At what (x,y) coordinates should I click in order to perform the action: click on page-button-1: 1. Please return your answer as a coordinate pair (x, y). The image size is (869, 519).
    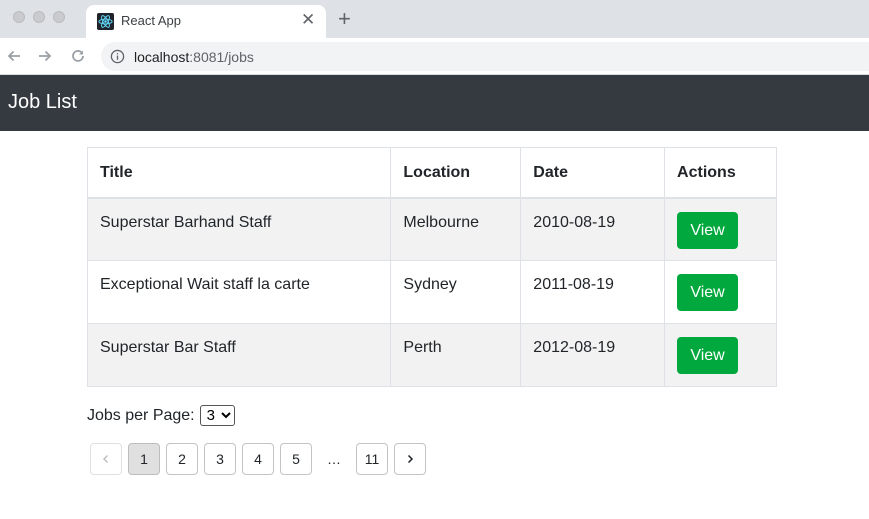
    Looking at the image, I should click on (144, 459).